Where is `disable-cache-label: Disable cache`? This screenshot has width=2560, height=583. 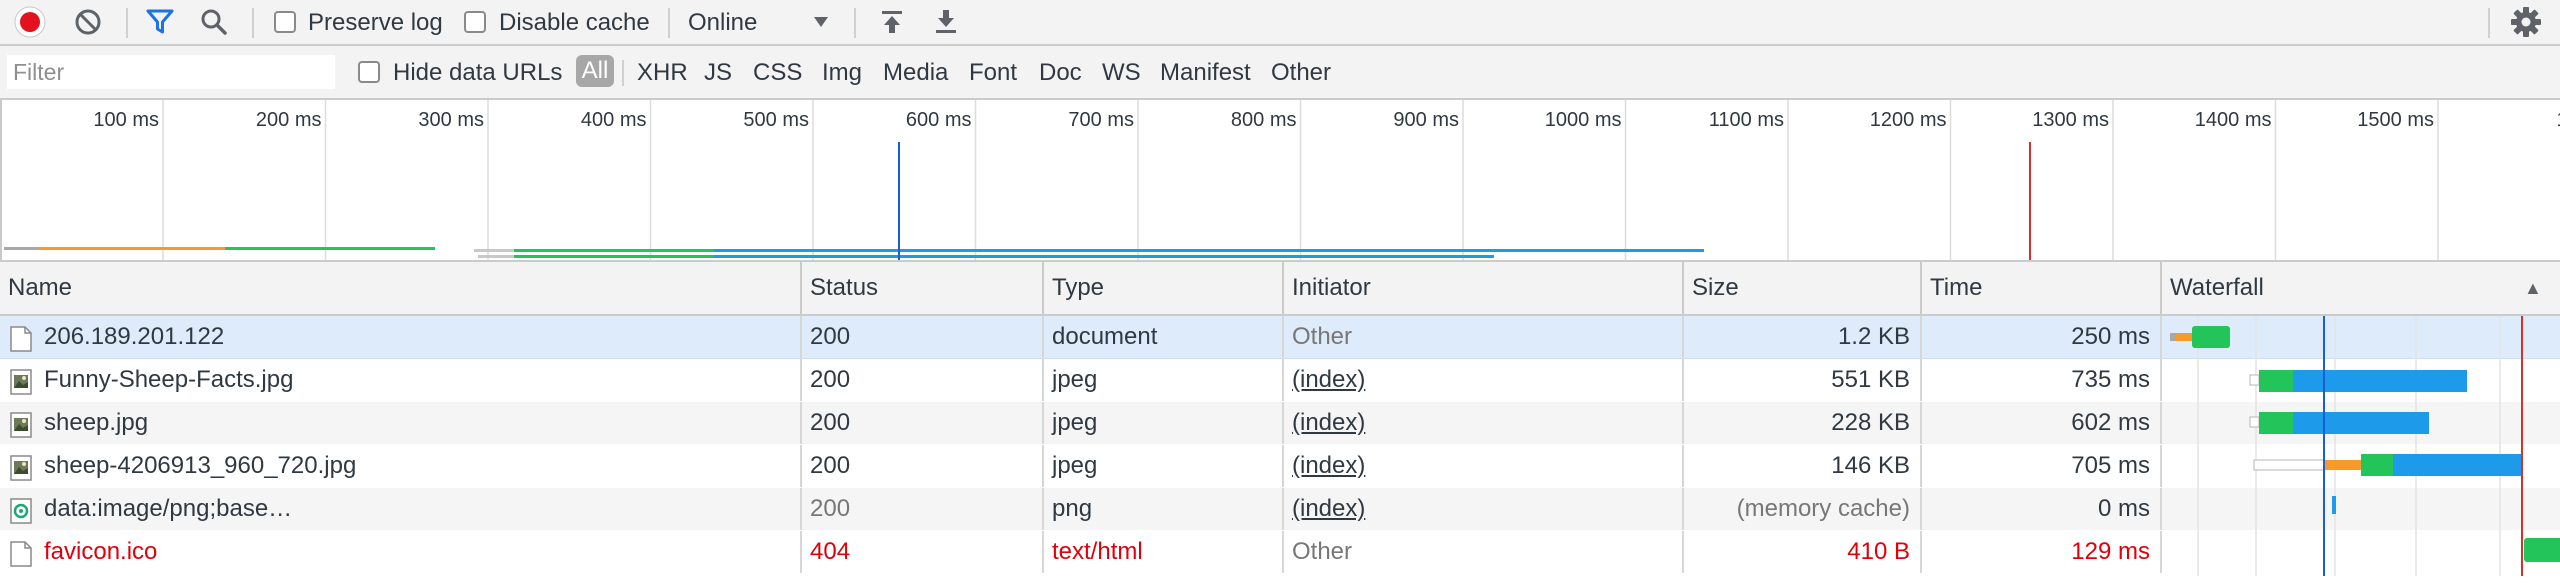 disable-cache-label: Disable cache is located at coordinates (574, 22).